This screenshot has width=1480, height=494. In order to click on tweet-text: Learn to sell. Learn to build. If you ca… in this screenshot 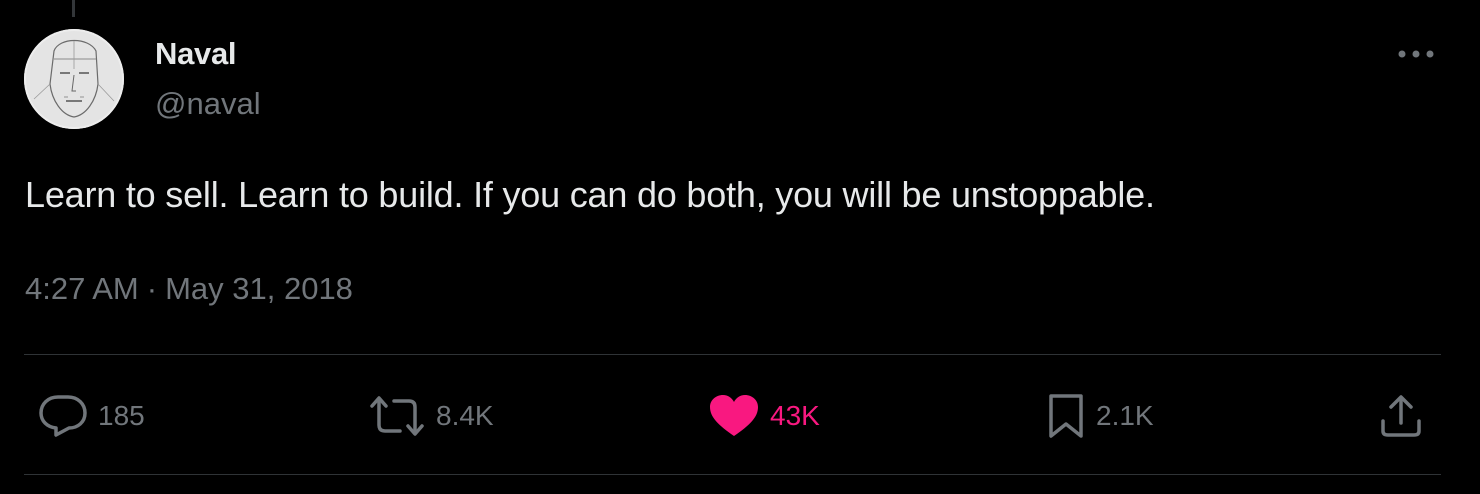, I will do `click(590, 194)`.